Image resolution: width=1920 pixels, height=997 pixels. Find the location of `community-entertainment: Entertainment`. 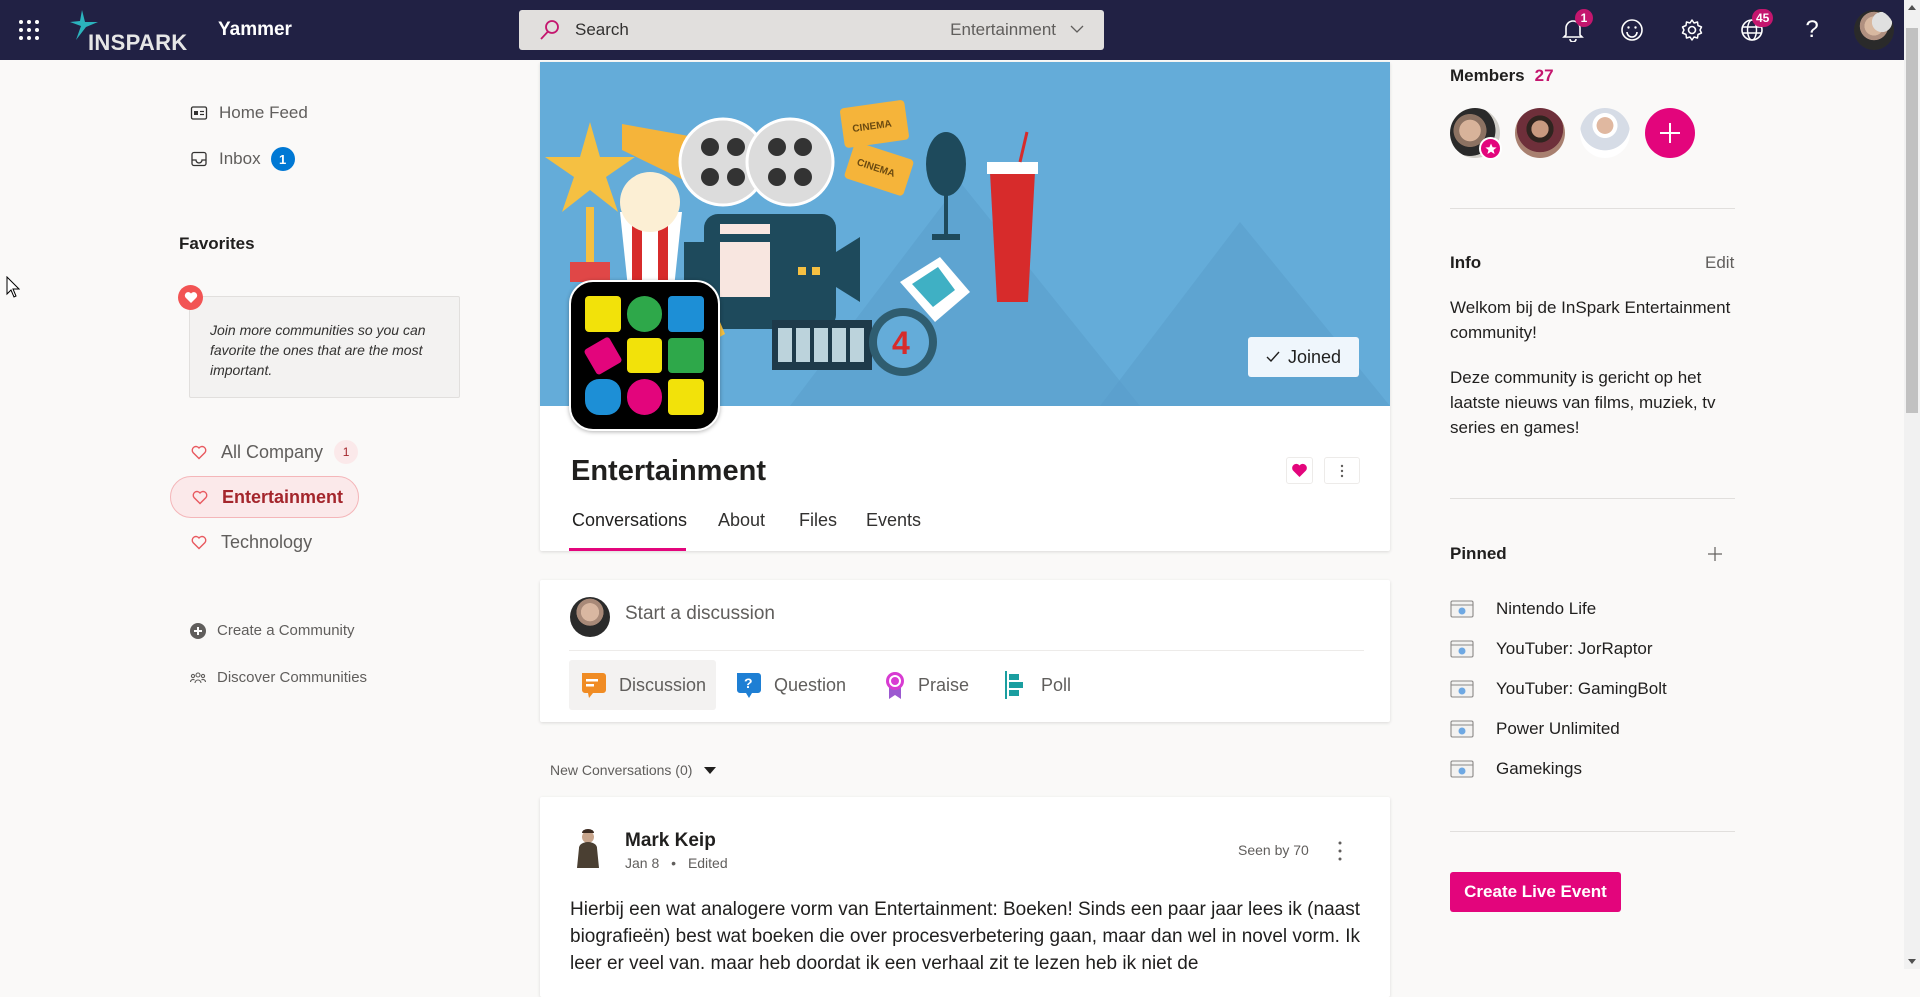

community-entertainment: Entertainment is located at coordinates (264, 497).